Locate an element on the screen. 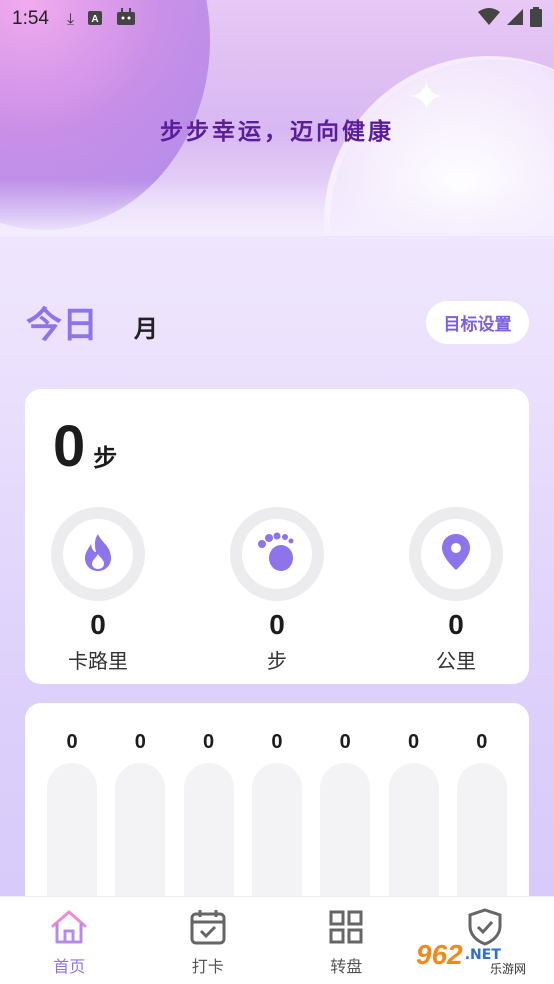 The image size is (554, 984). download-icon: ⤓ is located at coordinates (70, 18).